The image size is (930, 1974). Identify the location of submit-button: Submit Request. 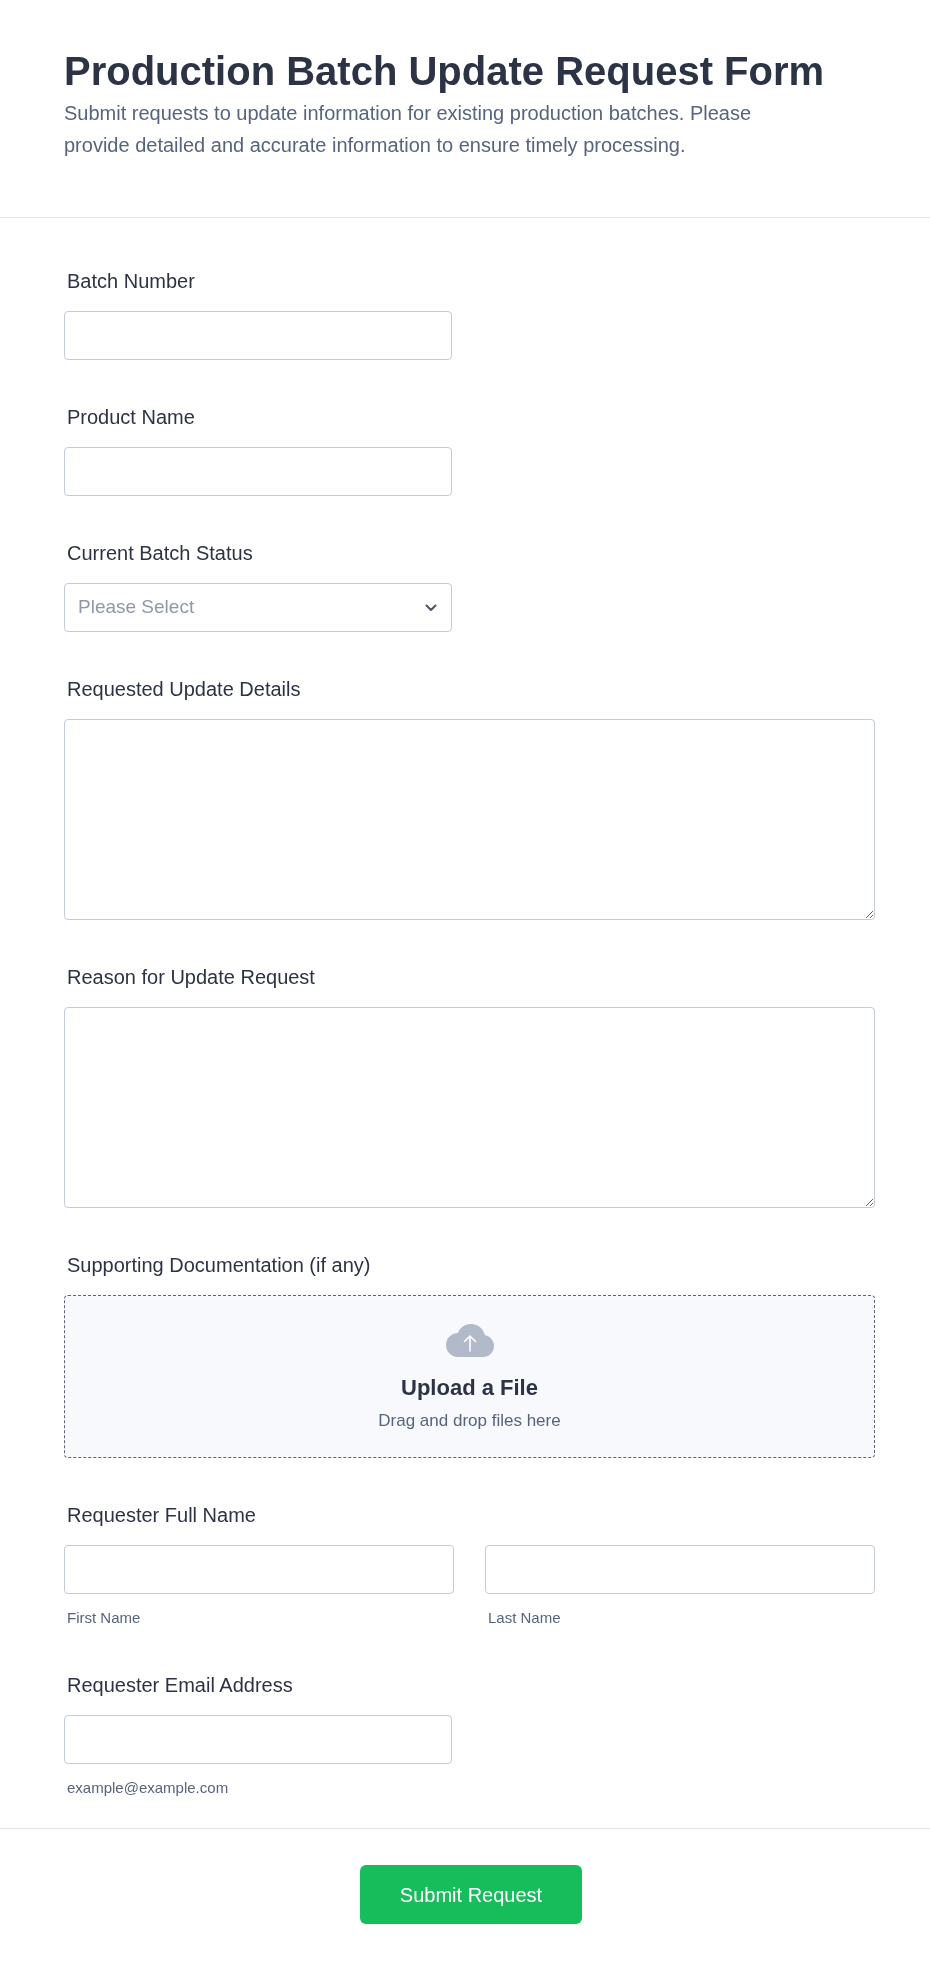
(471, 1894).